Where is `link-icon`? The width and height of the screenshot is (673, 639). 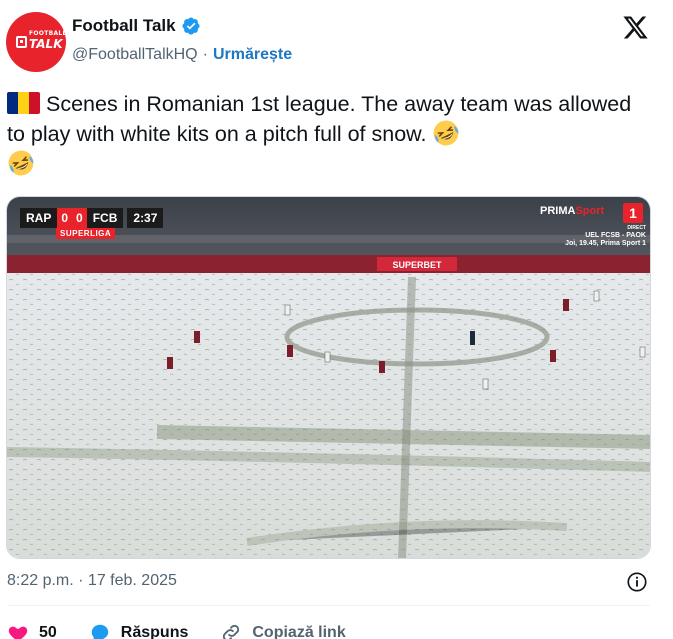
link-icon is located at coordinates (231, 631).